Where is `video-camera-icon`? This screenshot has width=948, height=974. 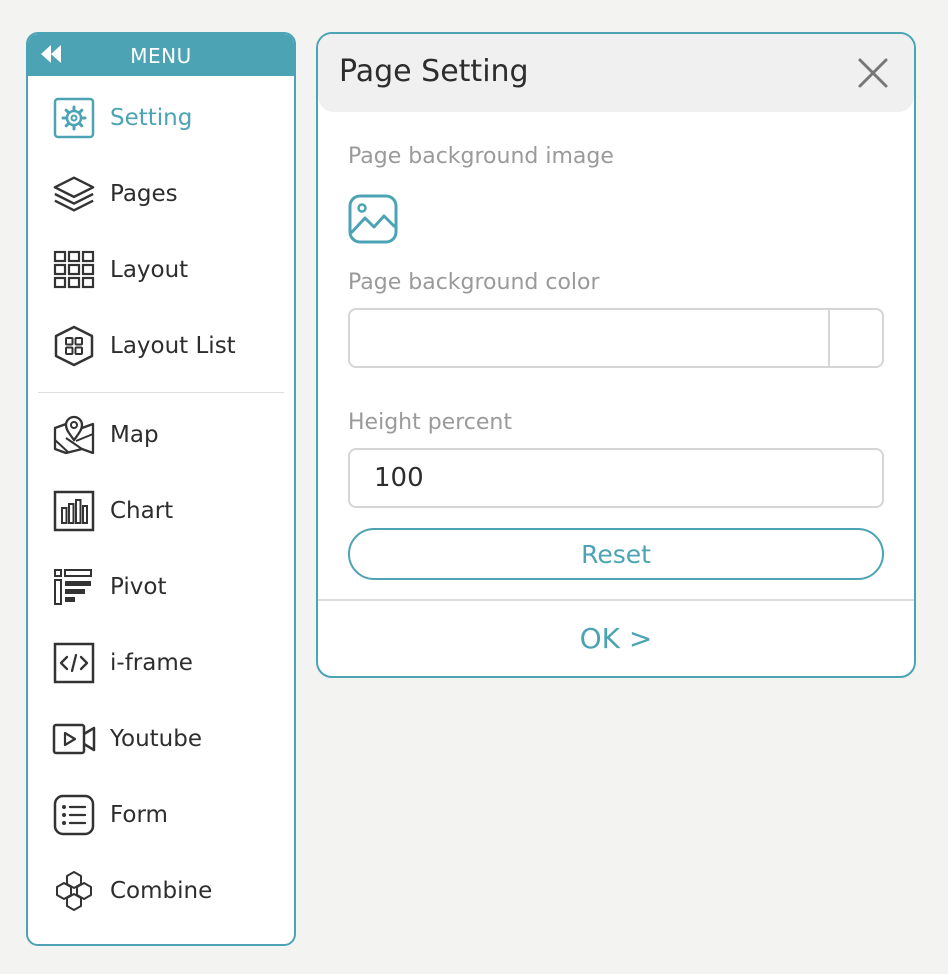 video-camera-icon is located at coordinates (74, 739).